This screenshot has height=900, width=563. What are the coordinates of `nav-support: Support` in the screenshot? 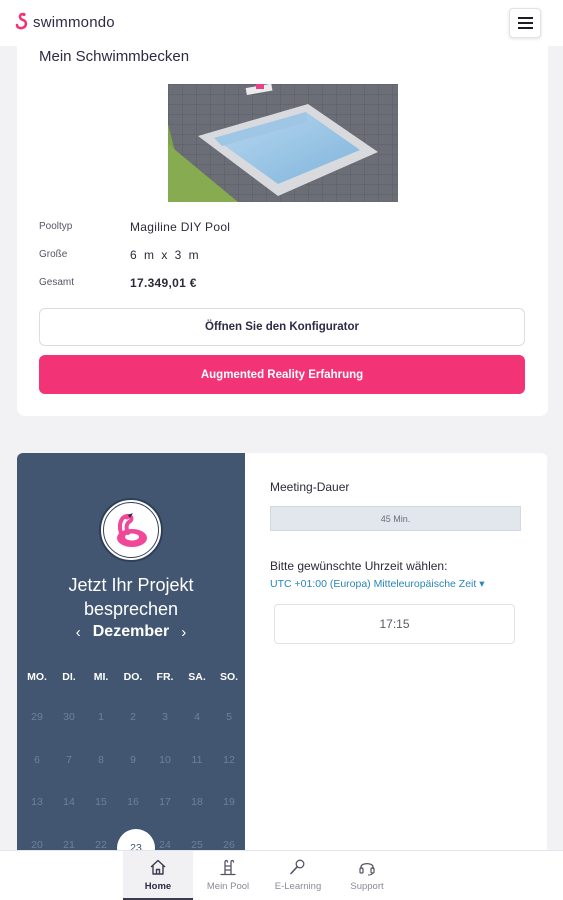 It's located at (367, 875).